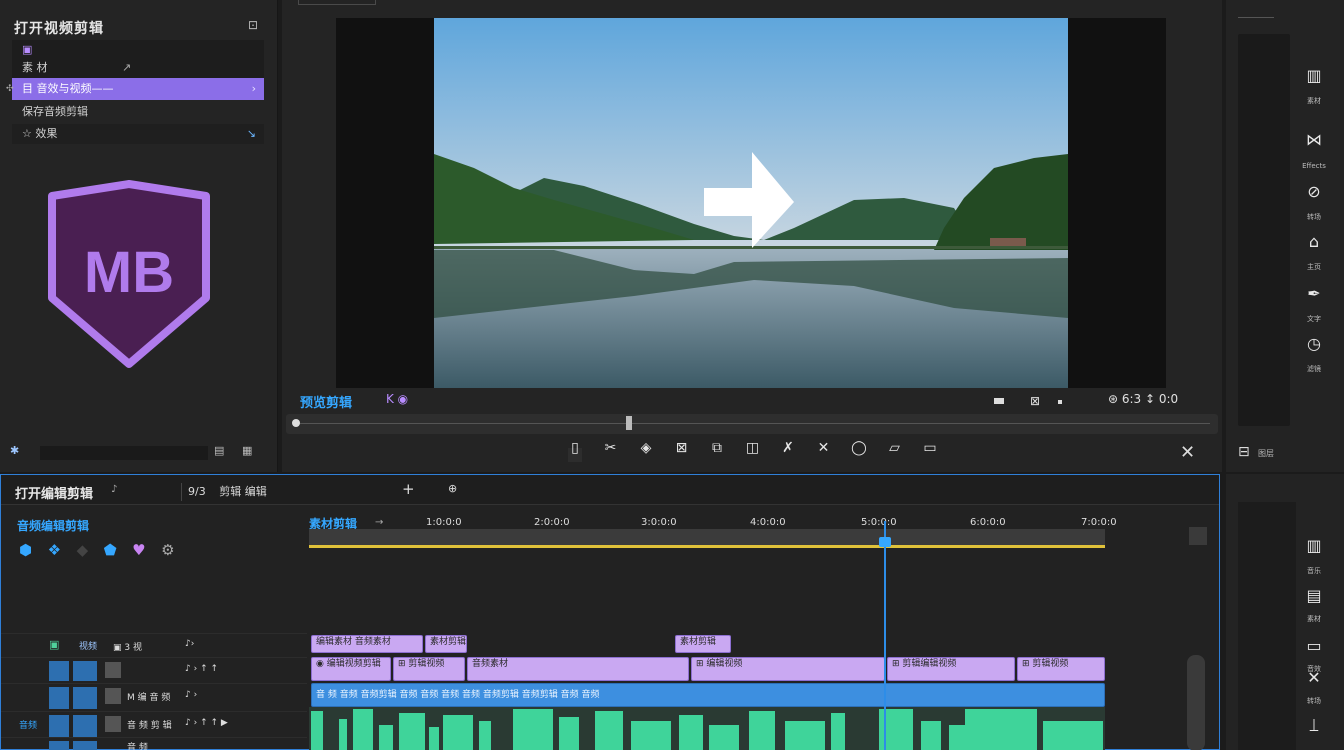  I want to click on clip: 编辑素材 音频素材, so click(367, 644).